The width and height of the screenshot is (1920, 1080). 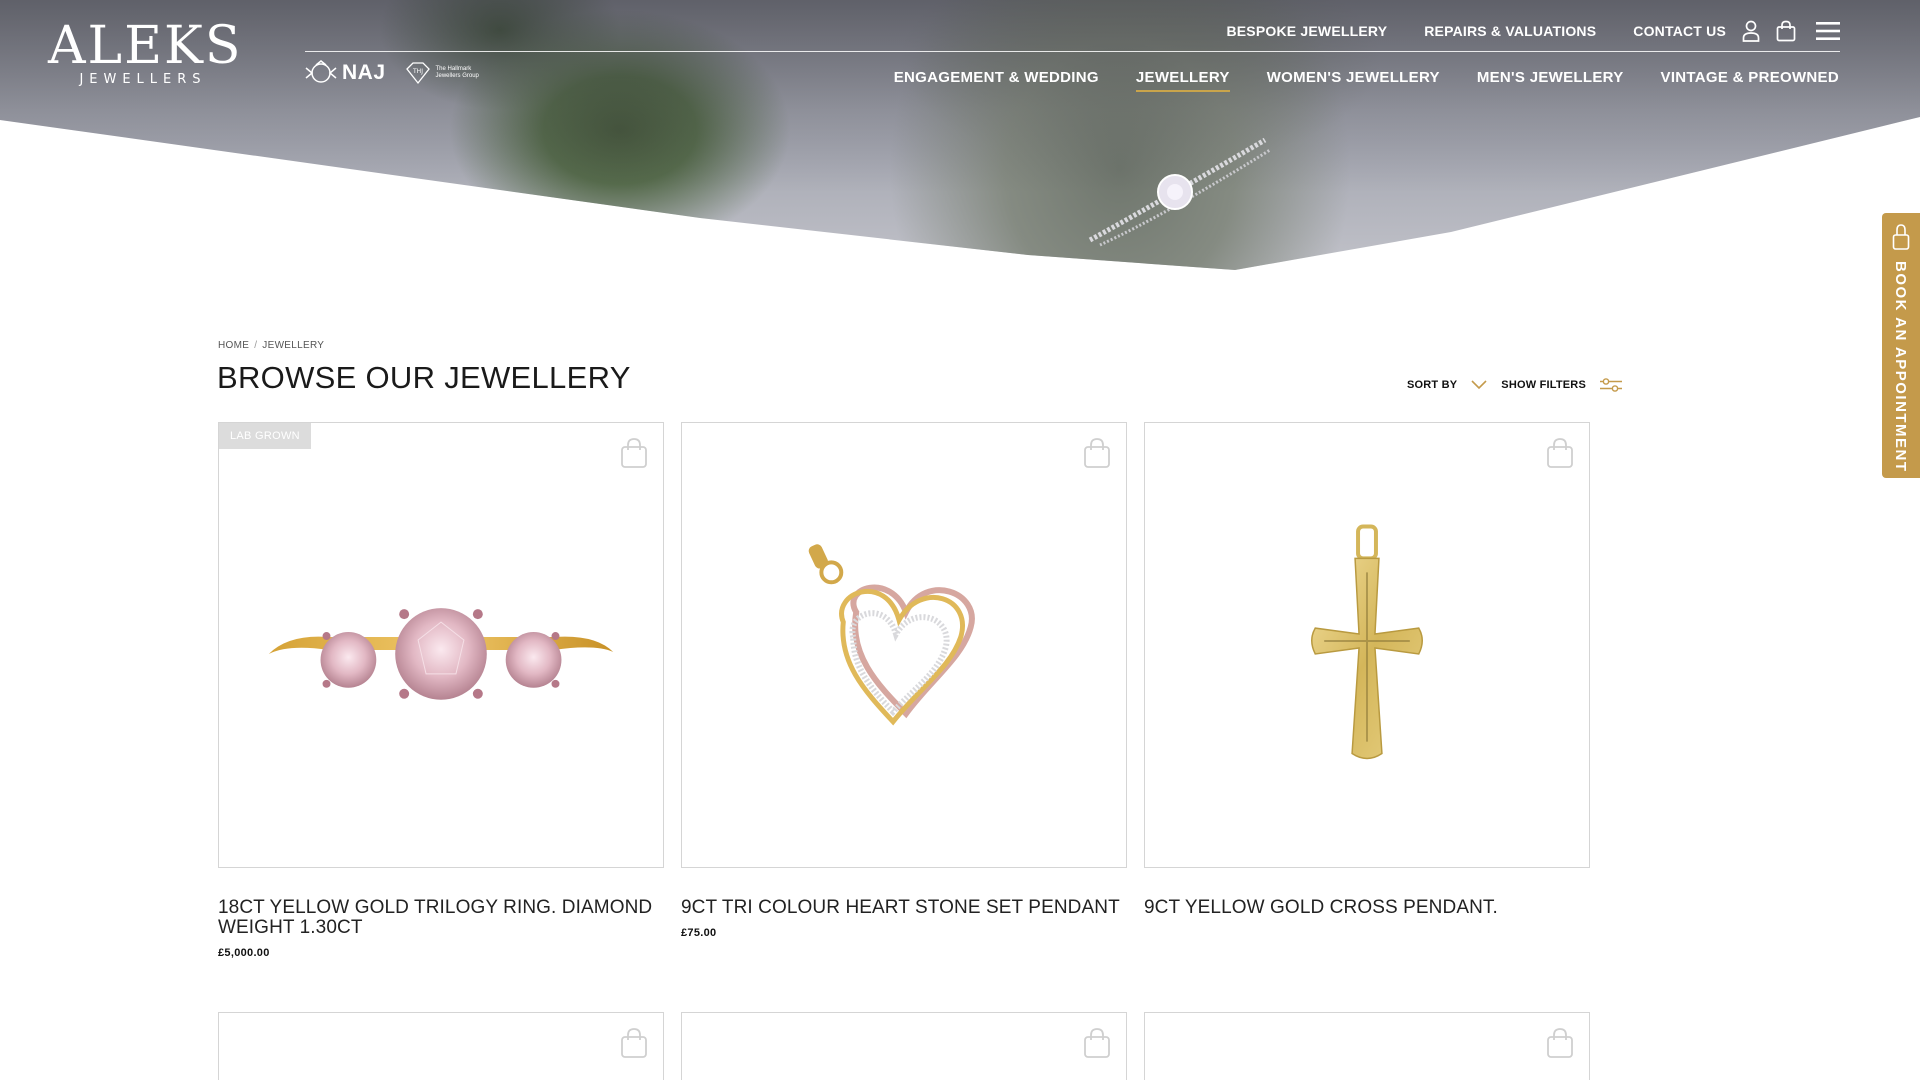 I want to click on product-price: £75.00, so click(x=699, y=933).